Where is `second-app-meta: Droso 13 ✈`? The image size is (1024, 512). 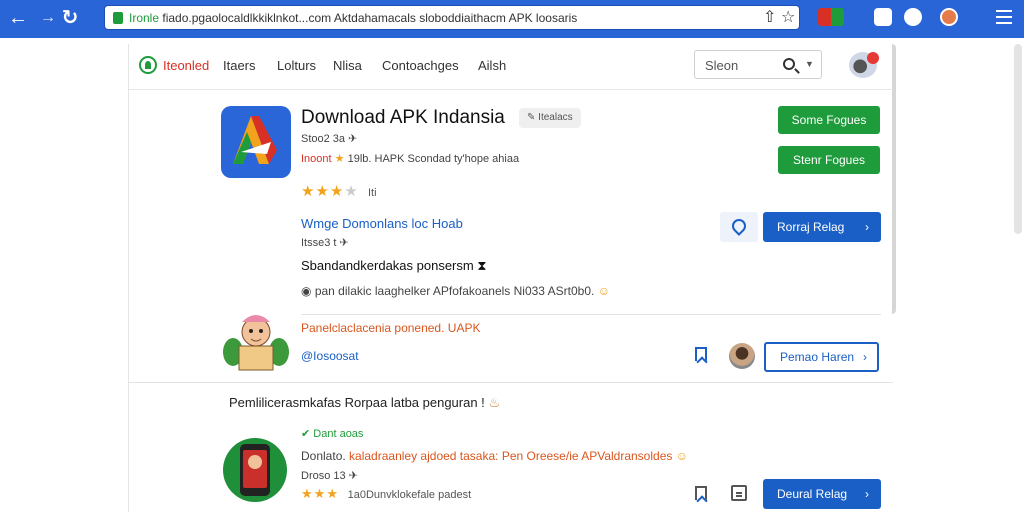
second-app-meta: Droso 13 ✈ is located at coordinates (329, 475).